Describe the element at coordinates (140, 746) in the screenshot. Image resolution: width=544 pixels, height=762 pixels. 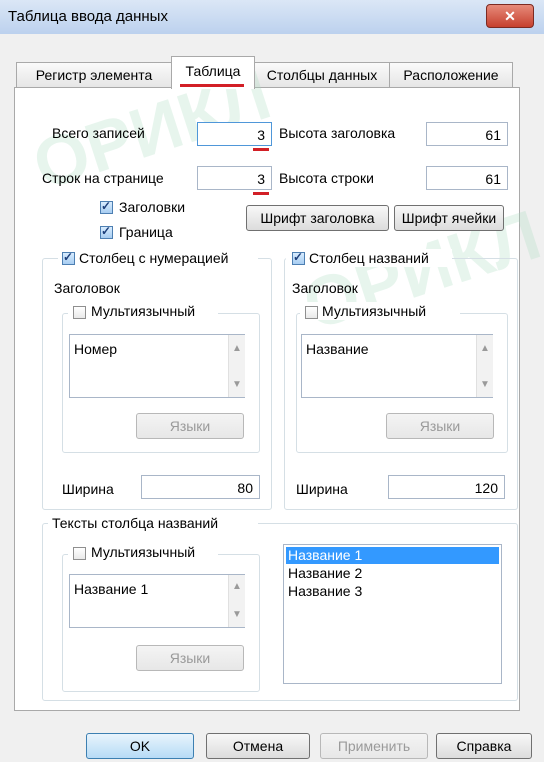
I see `ok-button: OK` at that location.